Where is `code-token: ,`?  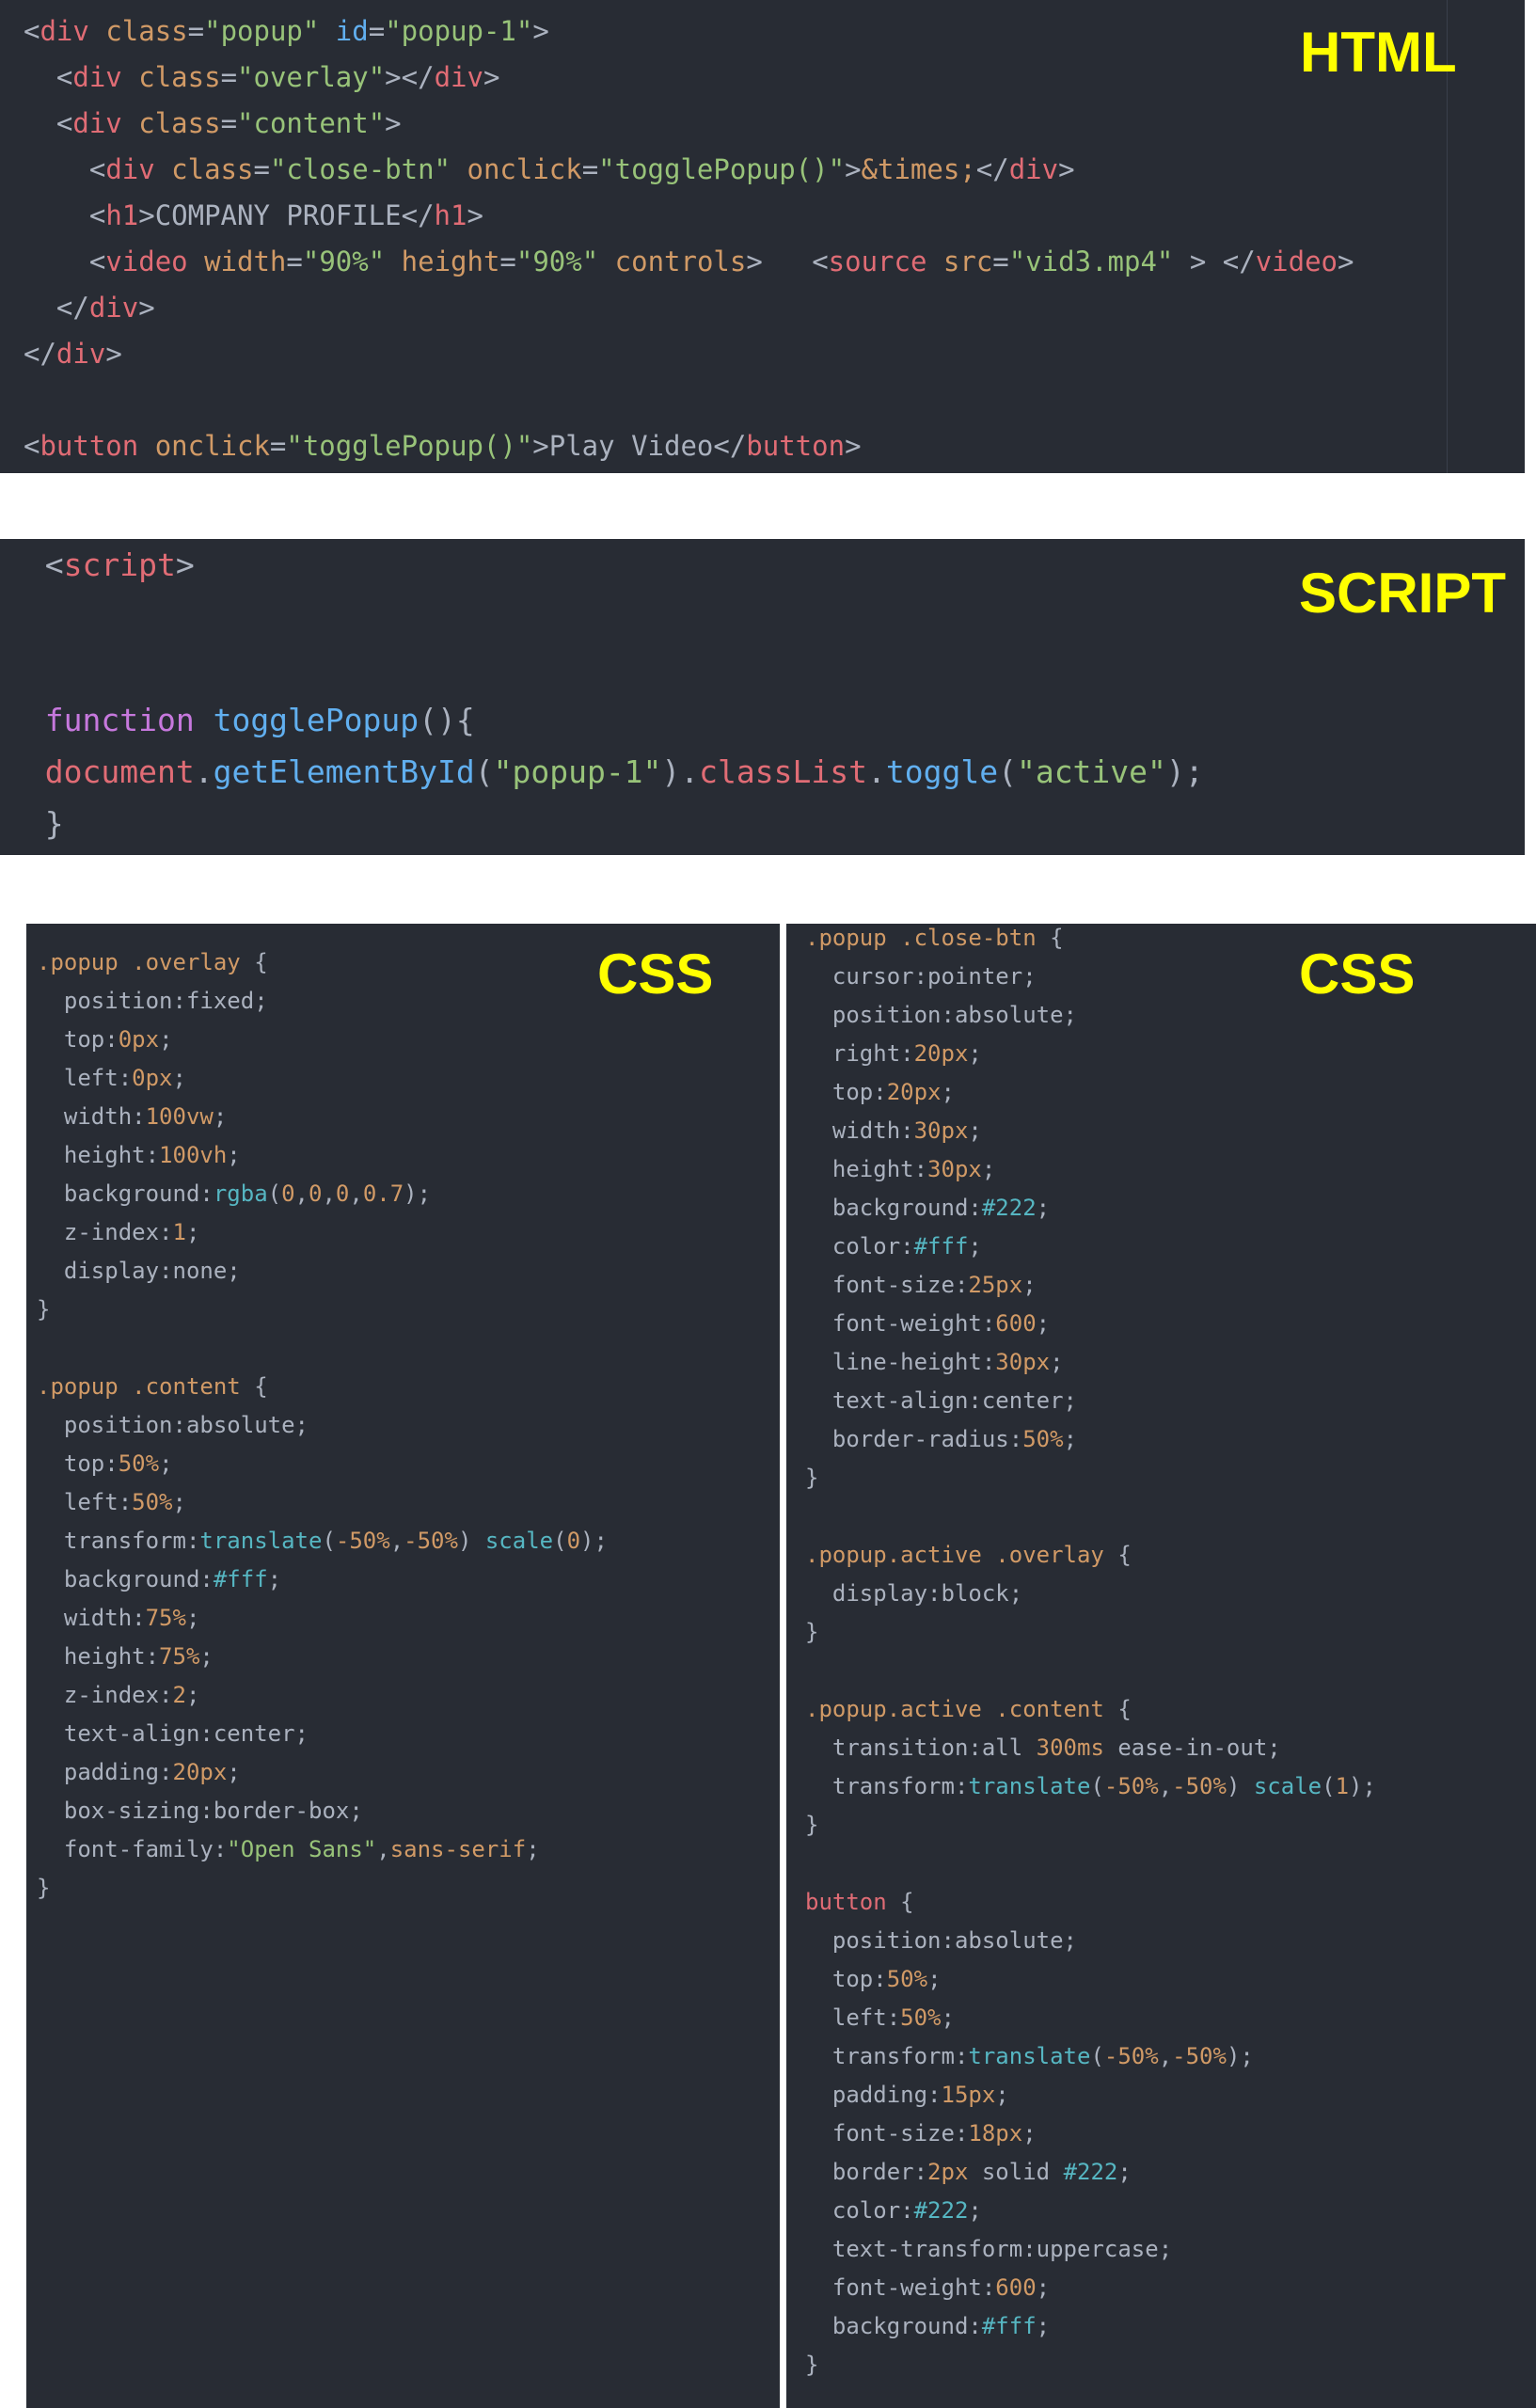
code-token: , is located at coordinates (356, 1193).